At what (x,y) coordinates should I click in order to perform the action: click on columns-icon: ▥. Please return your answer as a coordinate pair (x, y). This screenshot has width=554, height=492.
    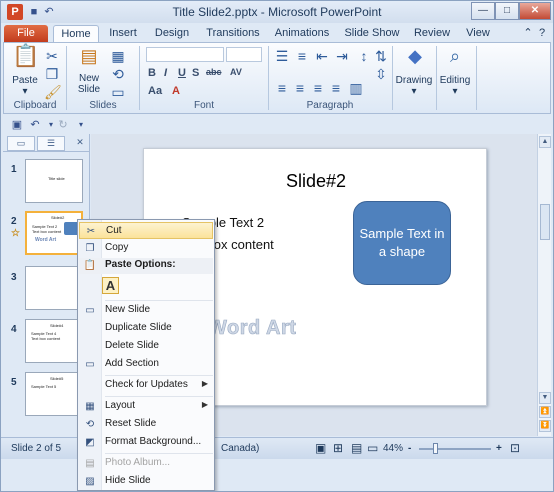
    Looking at the image, I should click on (356, 88).